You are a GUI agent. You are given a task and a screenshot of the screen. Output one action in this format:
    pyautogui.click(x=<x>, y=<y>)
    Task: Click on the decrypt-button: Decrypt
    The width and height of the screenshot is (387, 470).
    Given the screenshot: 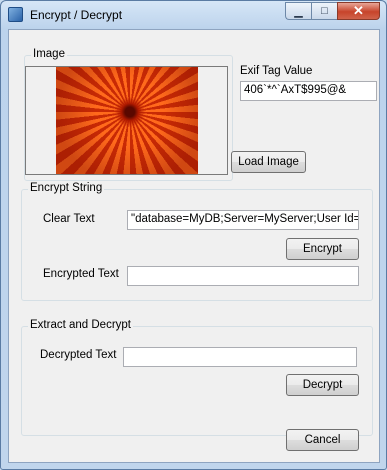 What is the action you would take?
    pyautogui.click(x=322, y=385)
    